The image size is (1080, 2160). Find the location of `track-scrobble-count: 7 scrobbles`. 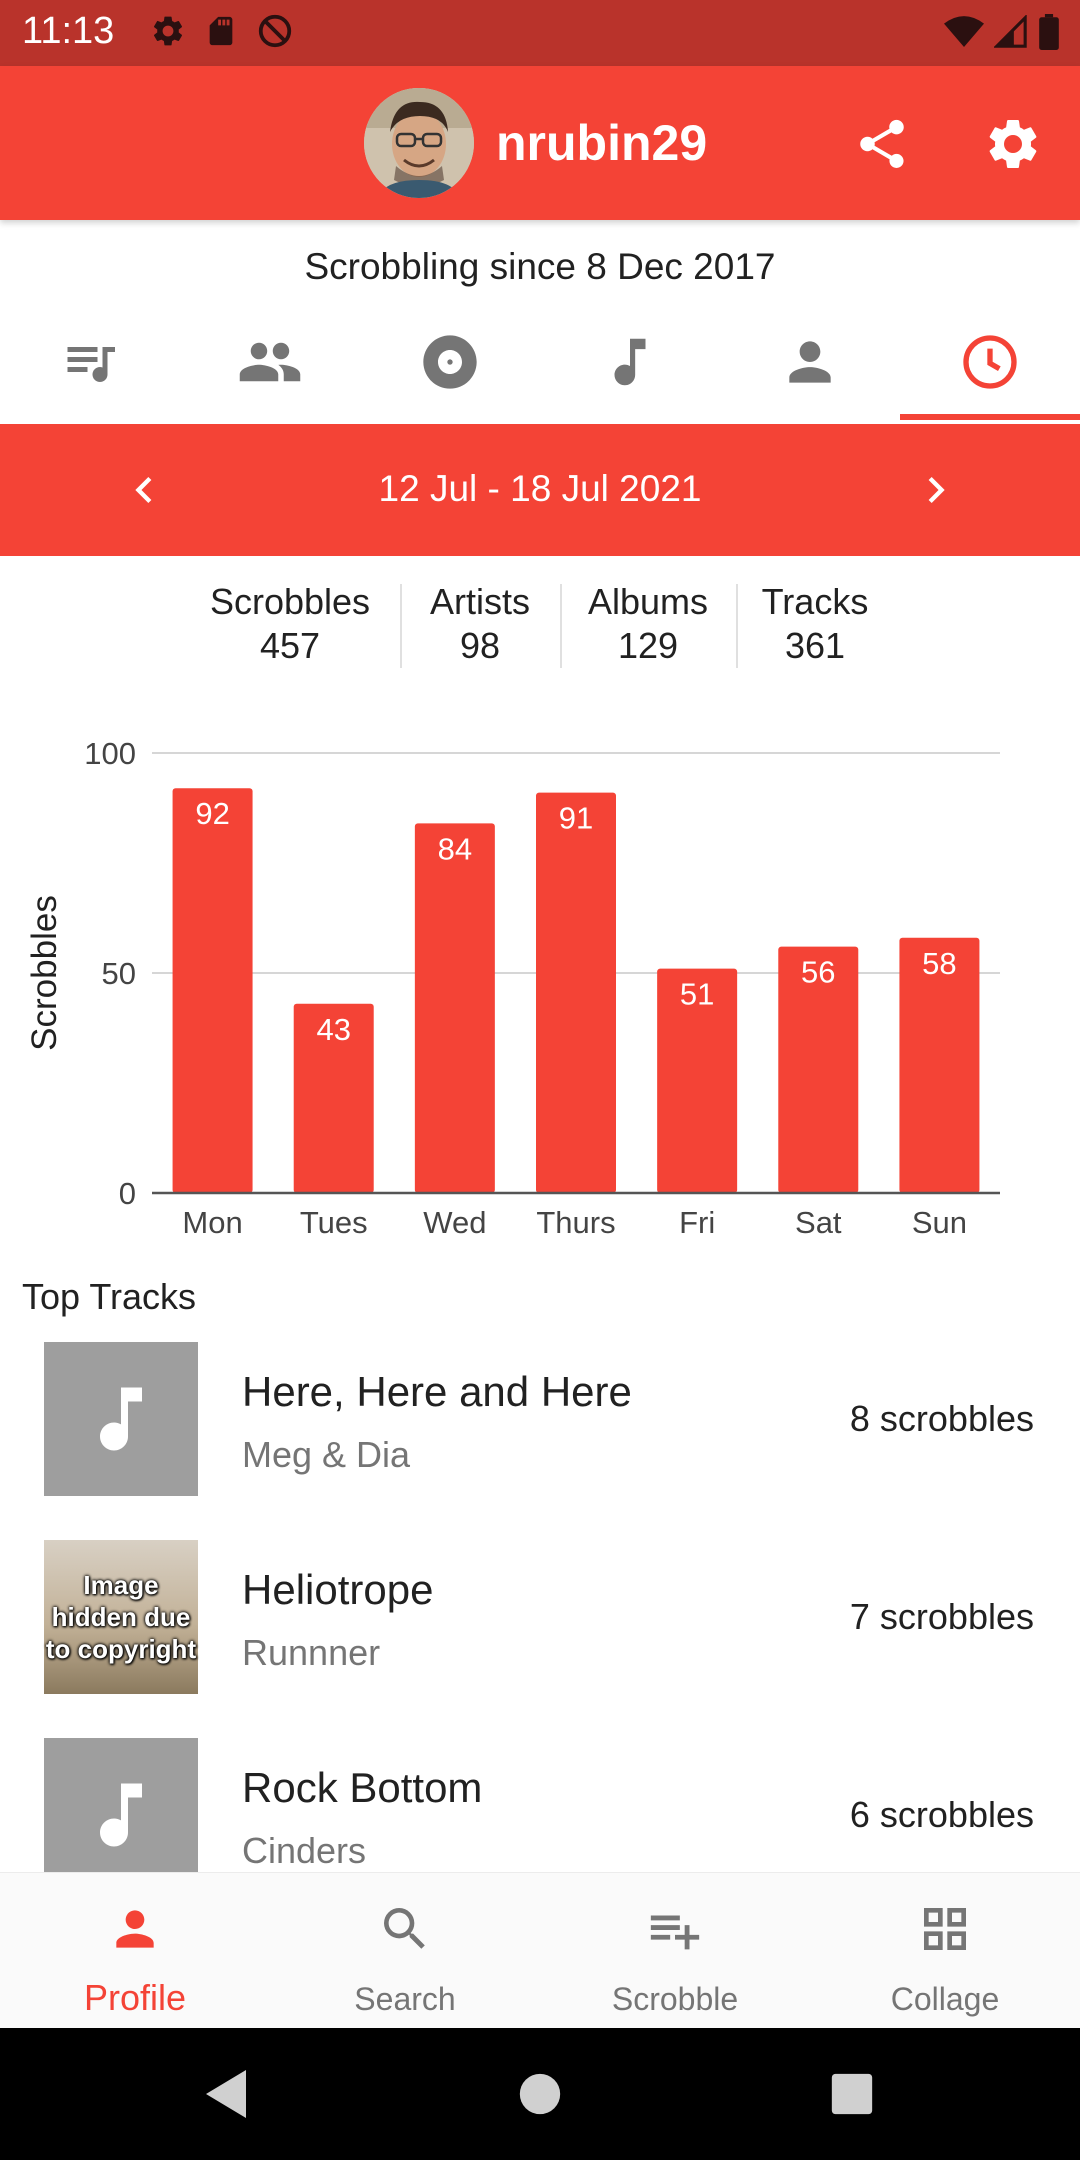

track-scrobble-count: 7 scrobbles is located at coordinates (941, 1616).